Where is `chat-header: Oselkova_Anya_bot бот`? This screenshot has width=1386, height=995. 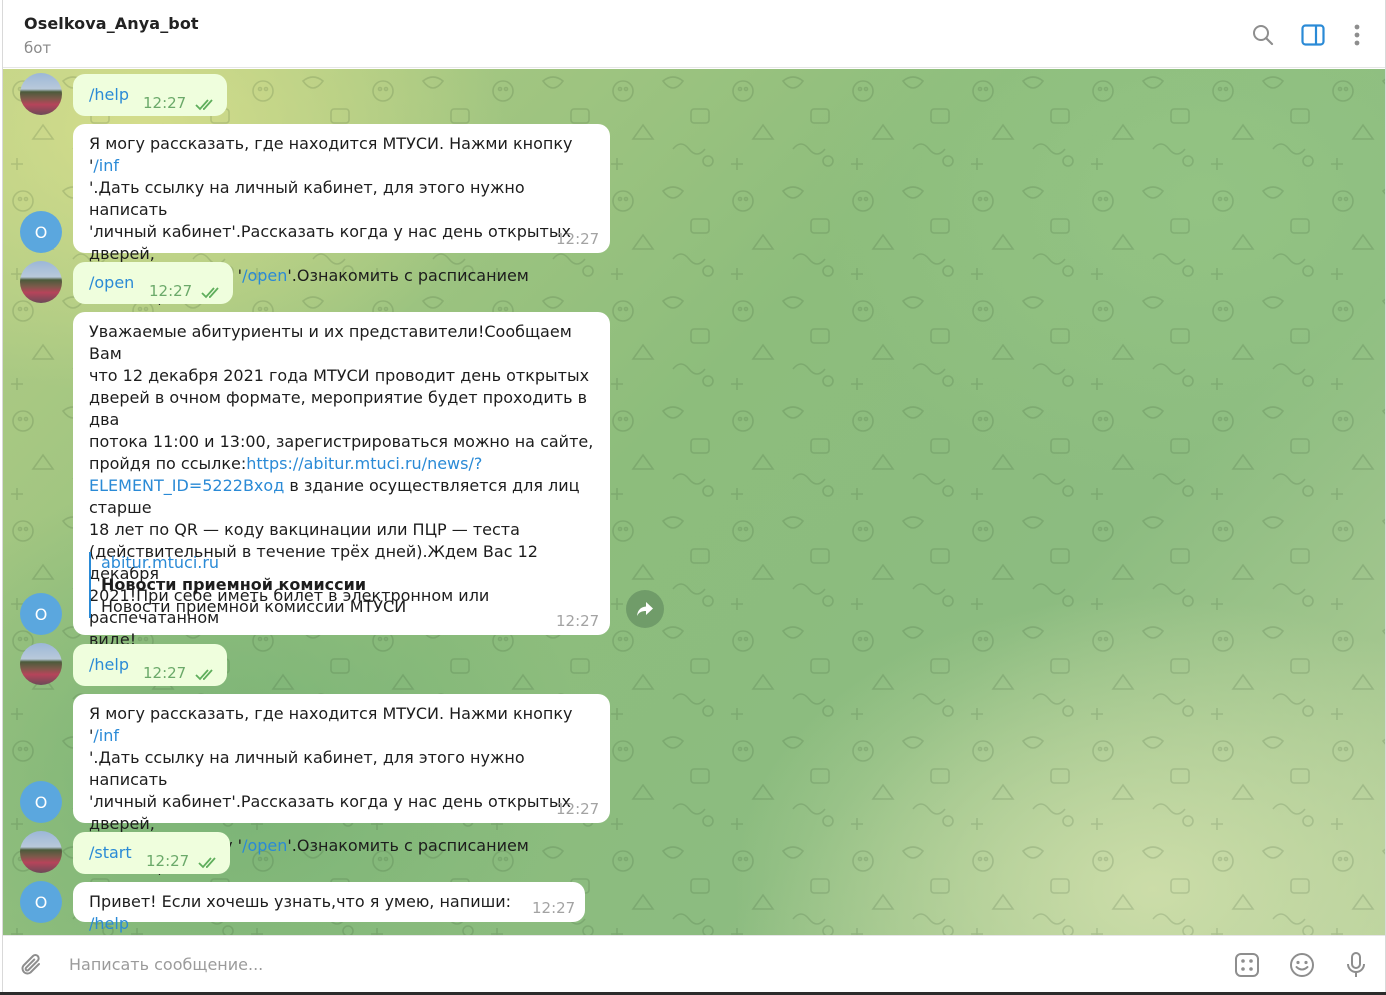
chat-header: Oselkova_Anya_bot бот is located at coordinates (694, 34).